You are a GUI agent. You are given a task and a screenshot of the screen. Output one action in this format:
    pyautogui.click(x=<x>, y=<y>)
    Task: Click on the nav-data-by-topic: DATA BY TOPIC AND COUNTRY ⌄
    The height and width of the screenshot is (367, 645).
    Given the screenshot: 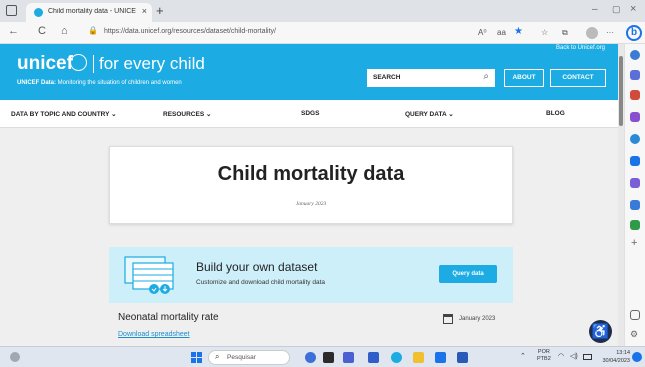 What is the action you would take?
    pyautogui.click(x=64, y=114)
    